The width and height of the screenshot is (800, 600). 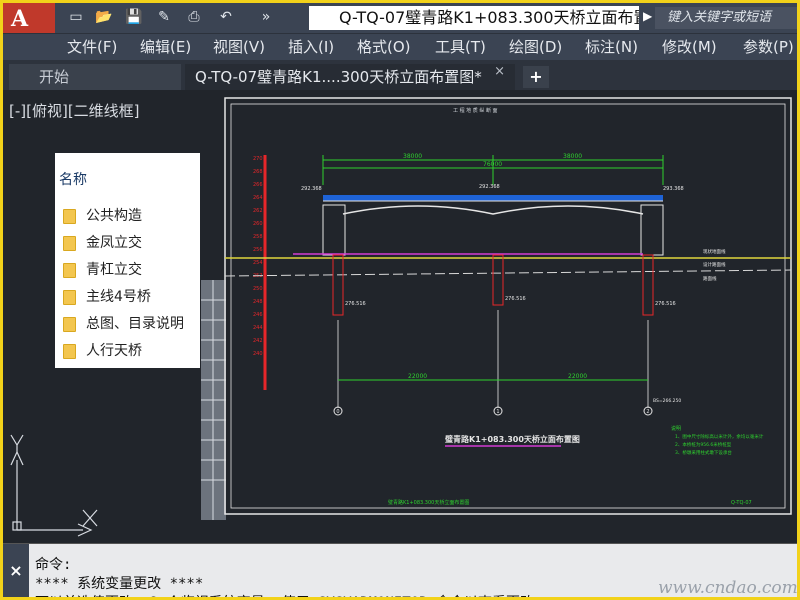 I want to click on svg-text: 264, so click(x=258, y=198).